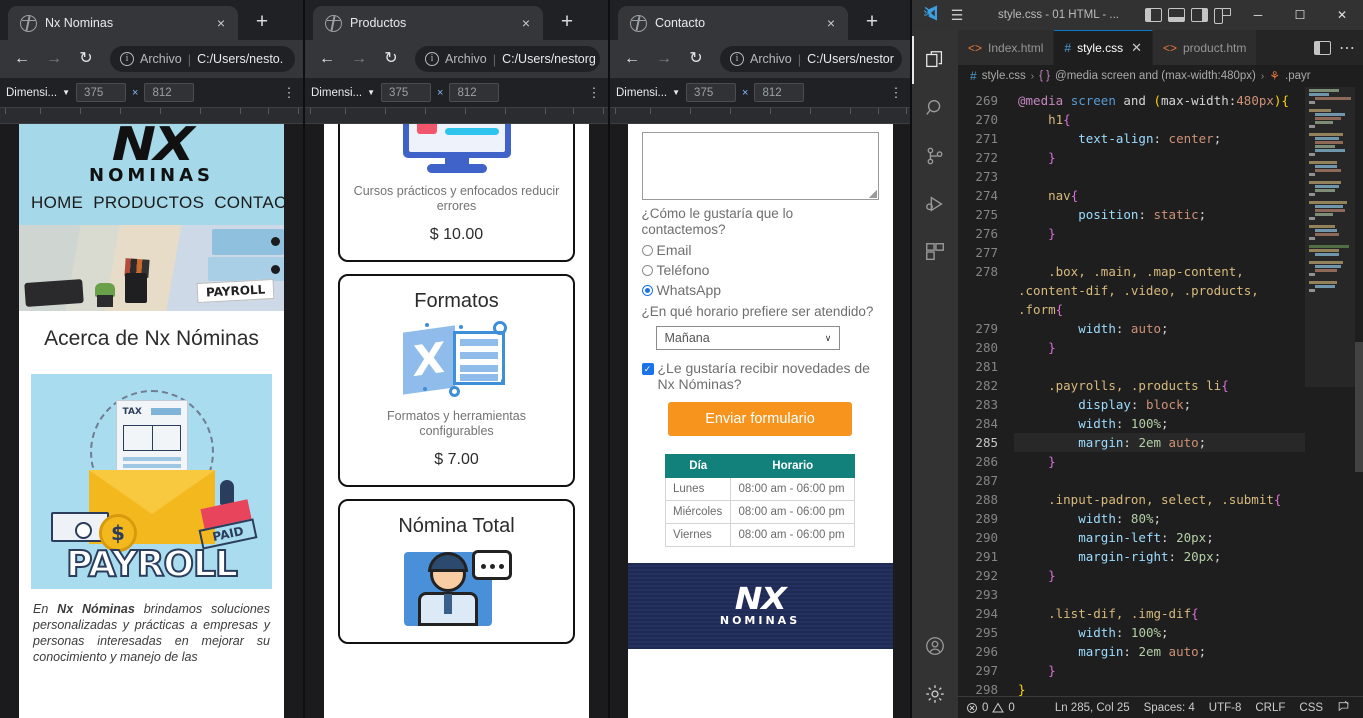  Describe the element at coordinates (760, 250) in the screenshot. I see `radio-option-email: Email` at that location.